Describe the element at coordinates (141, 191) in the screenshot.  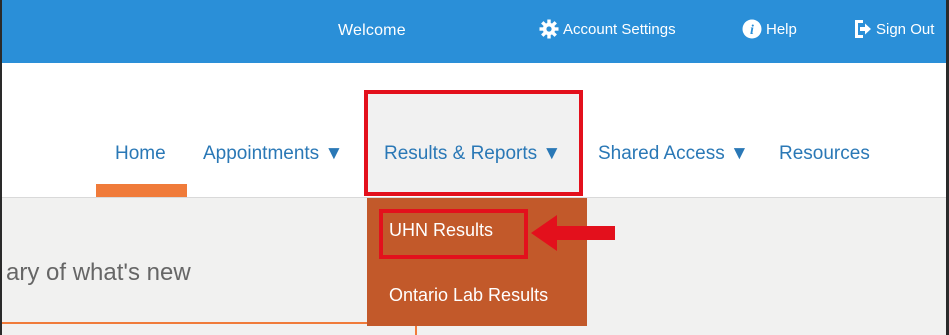
I see `active-tab-indicator` at that location.